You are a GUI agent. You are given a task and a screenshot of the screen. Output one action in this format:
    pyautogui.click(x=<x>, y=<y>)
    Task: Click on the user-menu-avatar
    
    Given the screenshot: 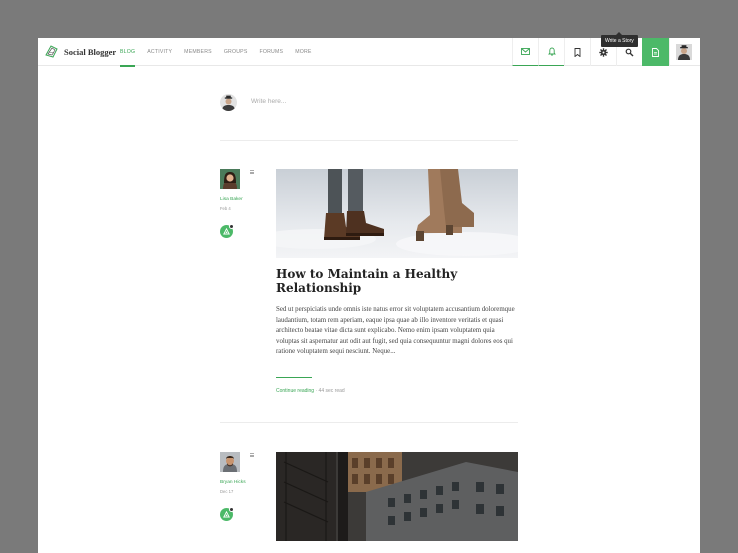 What is the action you would take?
    pyautogui.click(x=683, y=52)
    